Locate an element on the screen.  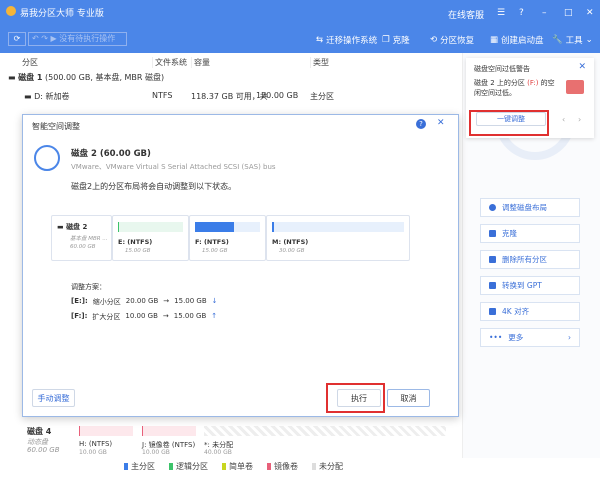
legend-mirror: 镜像卷 is located at coordinates (282, 466).